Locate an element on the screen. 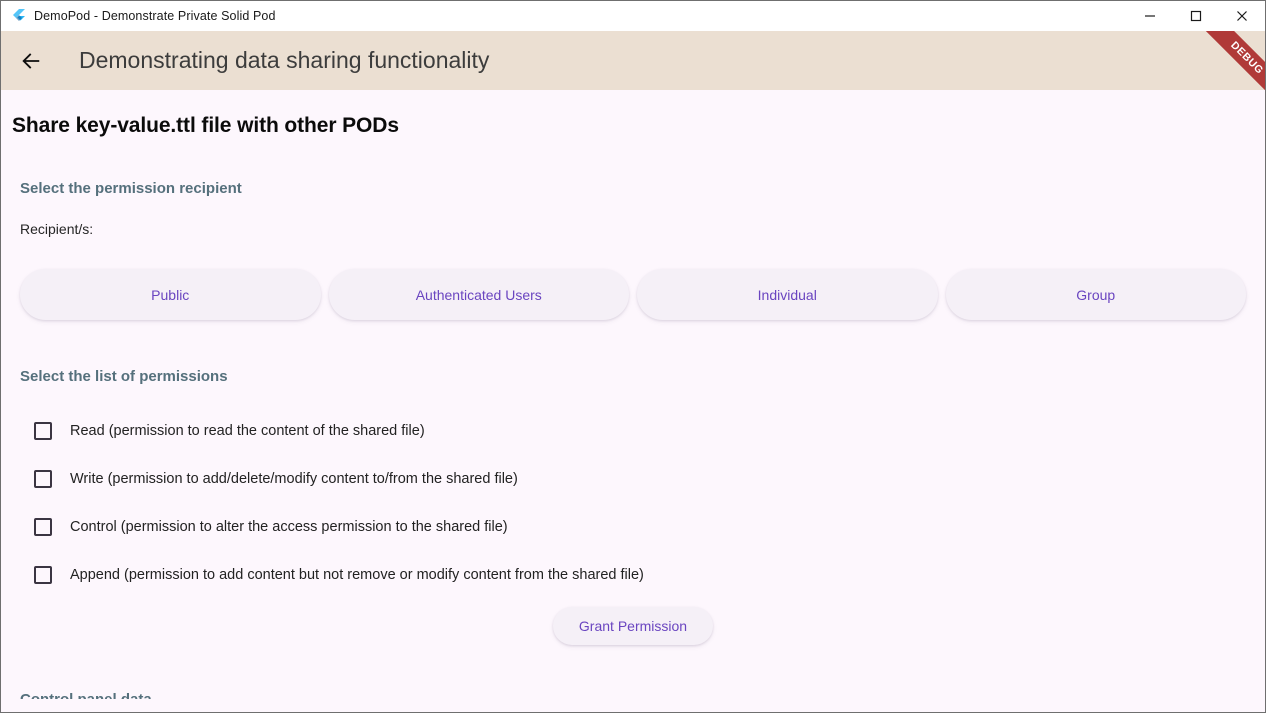  recipient-label: Recipient/s: is located at coordinates (57, 229).